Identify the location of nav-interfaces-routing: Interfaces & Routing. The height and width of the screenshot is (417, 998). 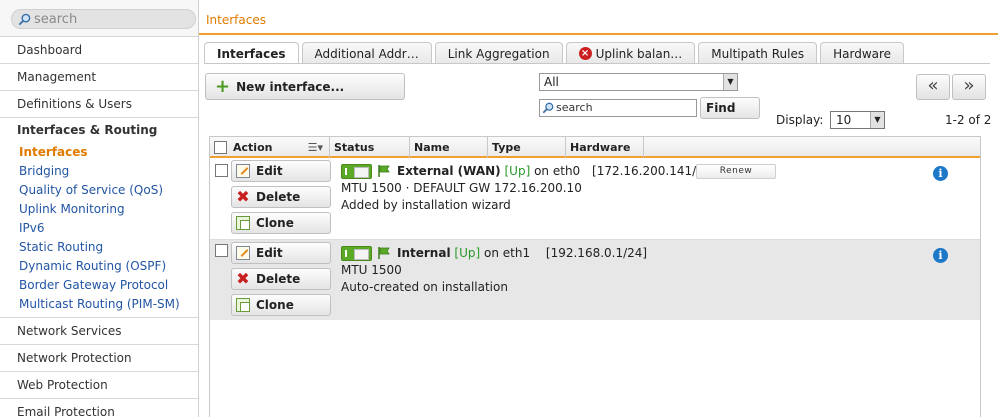
(99, 130).